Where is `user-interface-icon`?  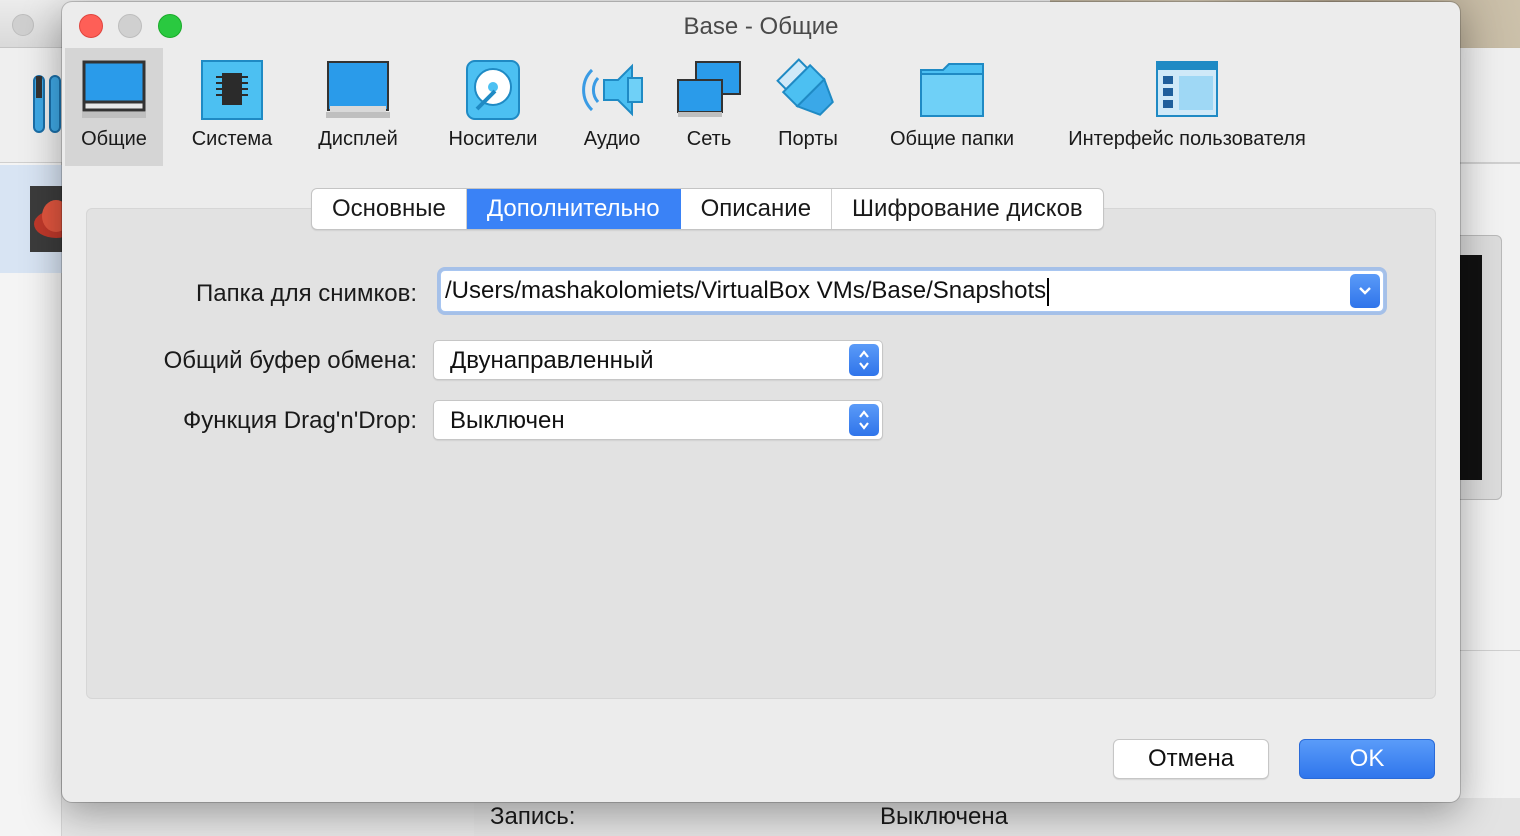
user-interface-icon is located at coordinates (1187, 90).